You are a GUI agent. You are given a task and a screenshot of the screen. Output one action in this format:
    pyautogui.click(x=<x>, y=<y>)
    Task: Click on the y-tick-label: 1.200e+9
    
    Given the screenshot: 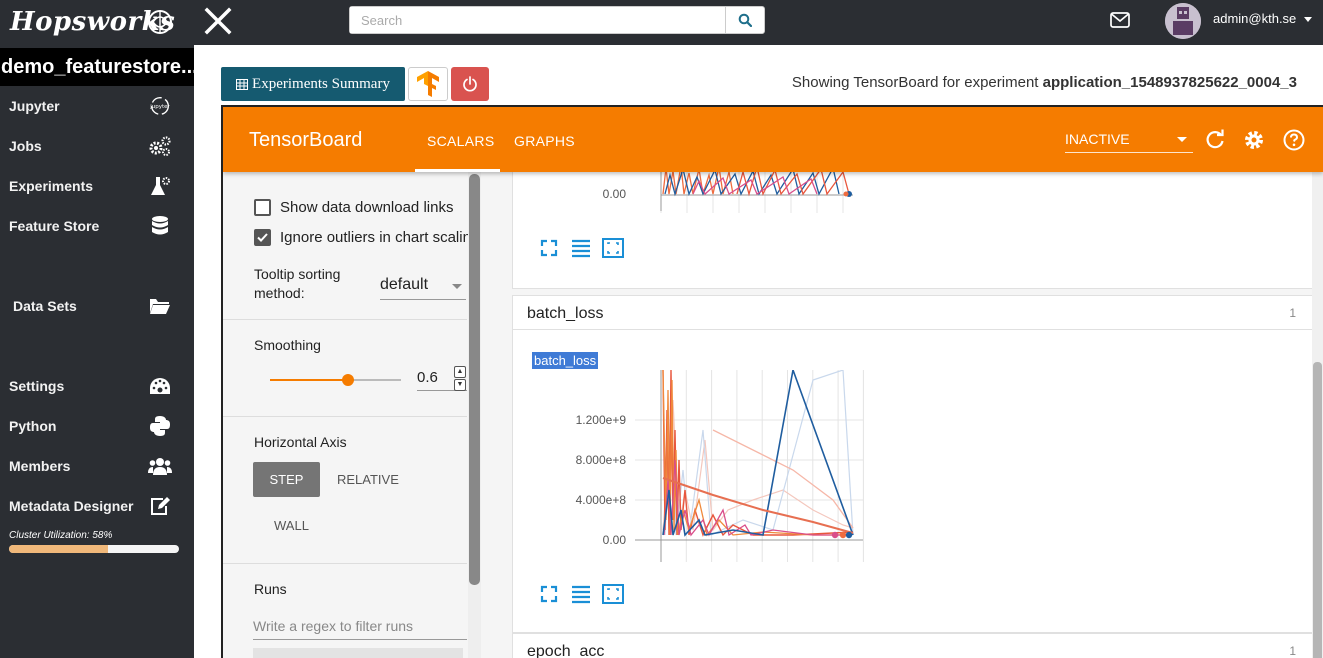 What is the action you would take?
    pyautogui.click(x=601, y=420)
    